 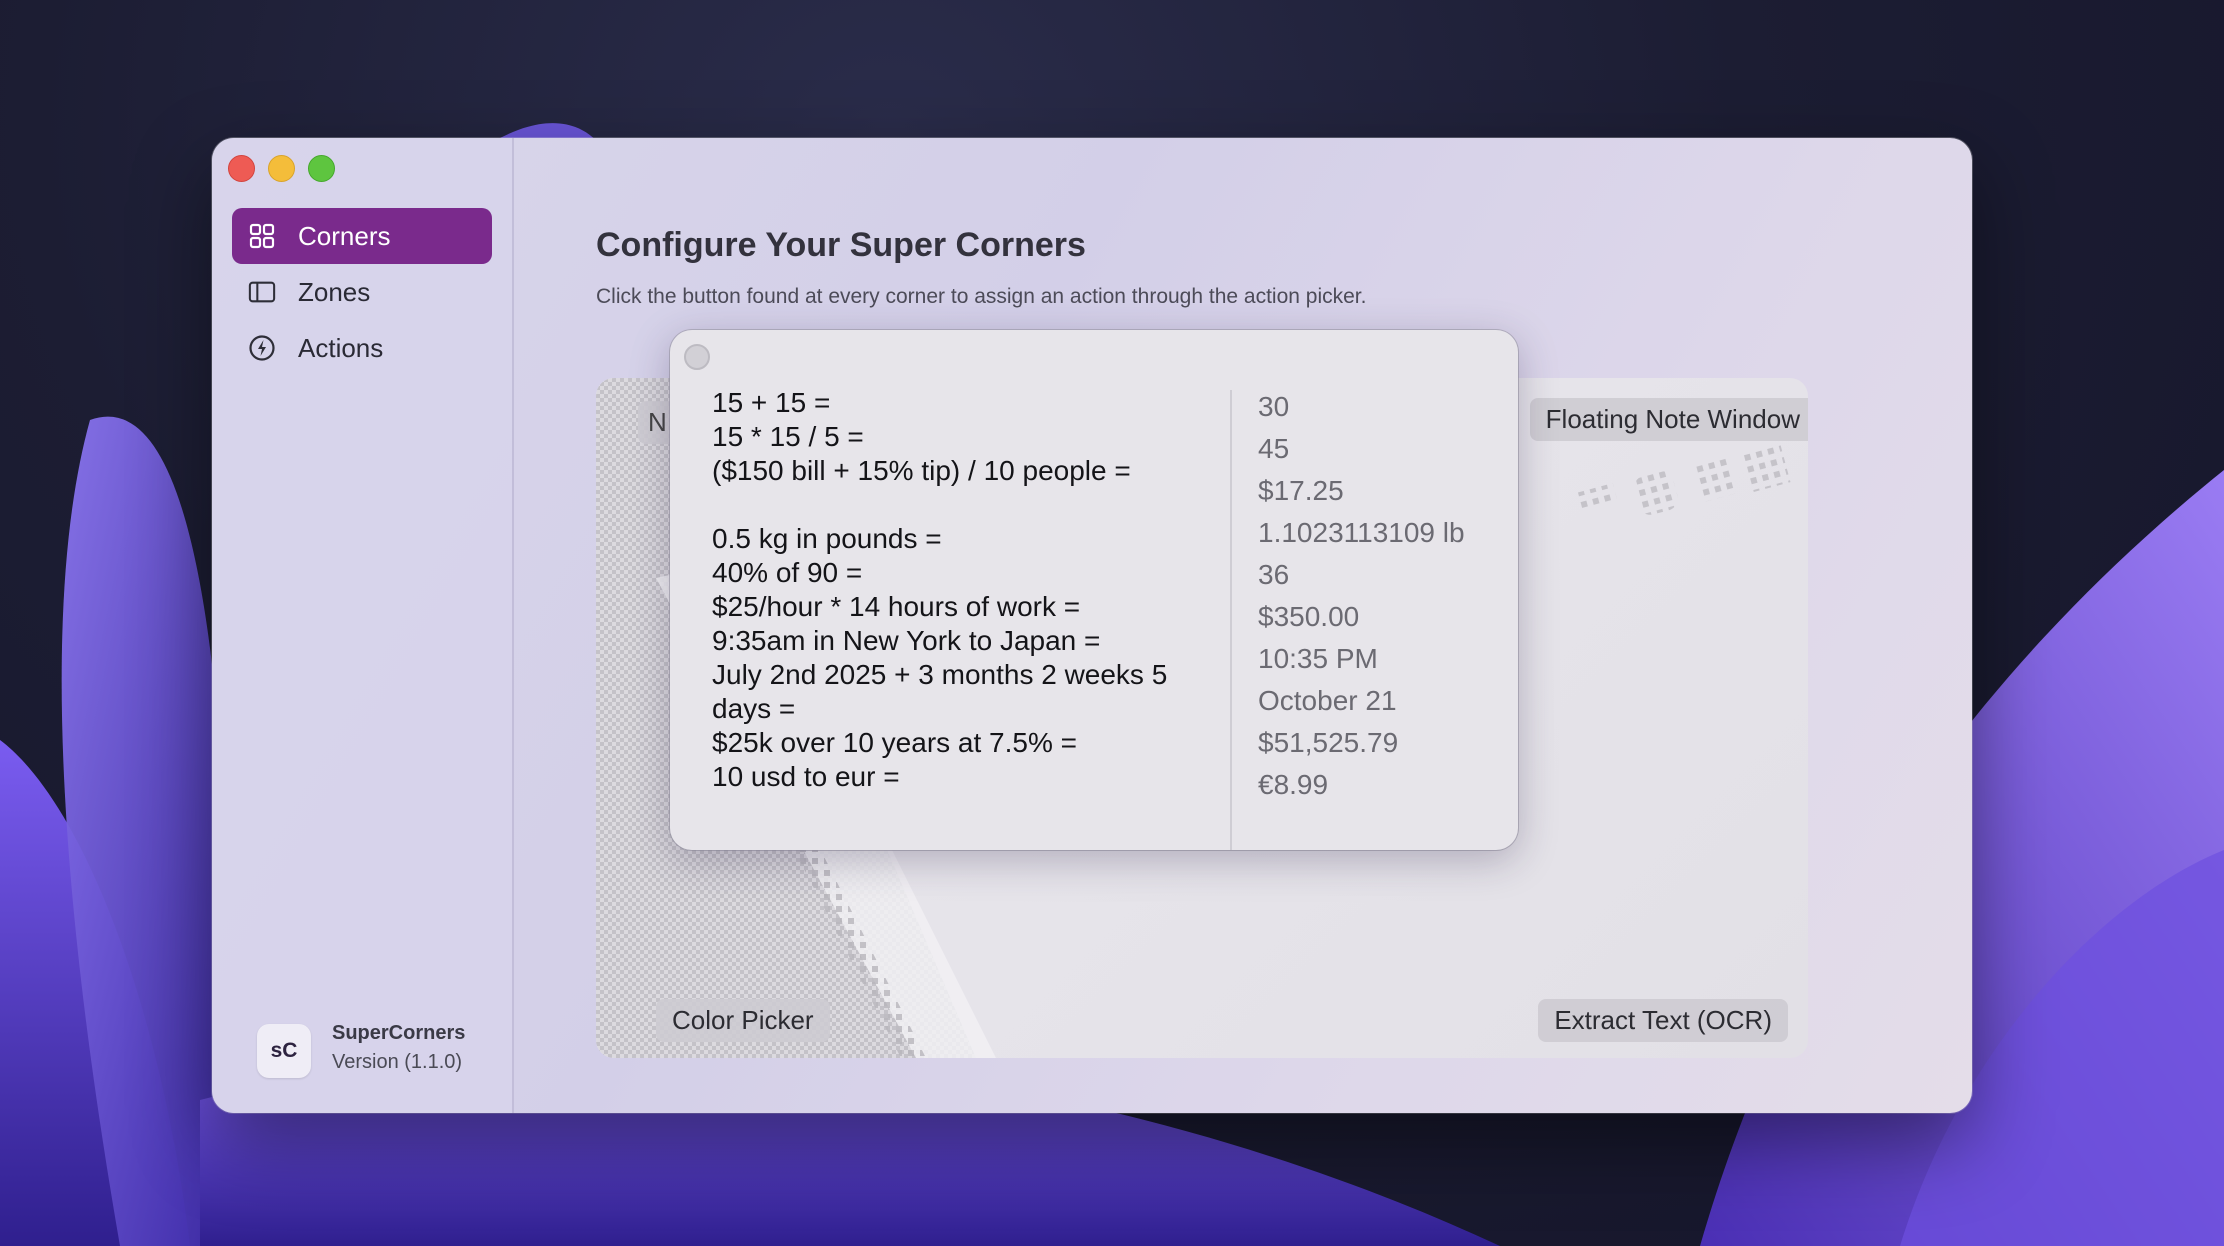 I want to click on page-title: Configure Your Super Corners, so click(x=841, y=245).